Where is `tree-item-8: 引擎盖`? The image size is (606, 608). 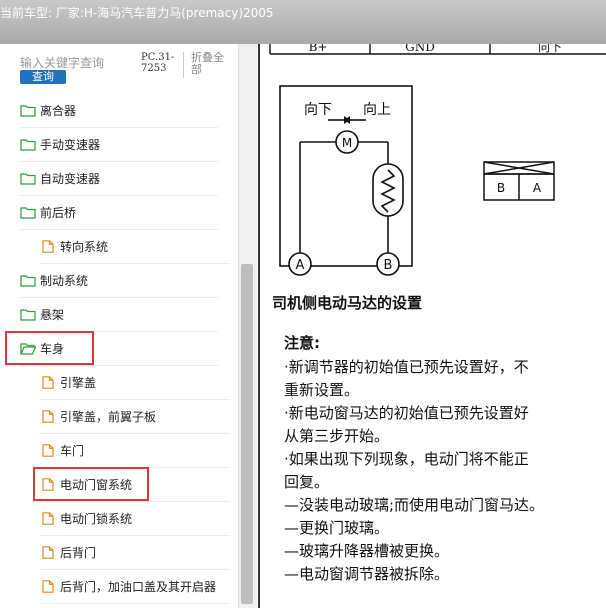
tree-item-8: 引擎盖 is located at coordinates (135, 383).